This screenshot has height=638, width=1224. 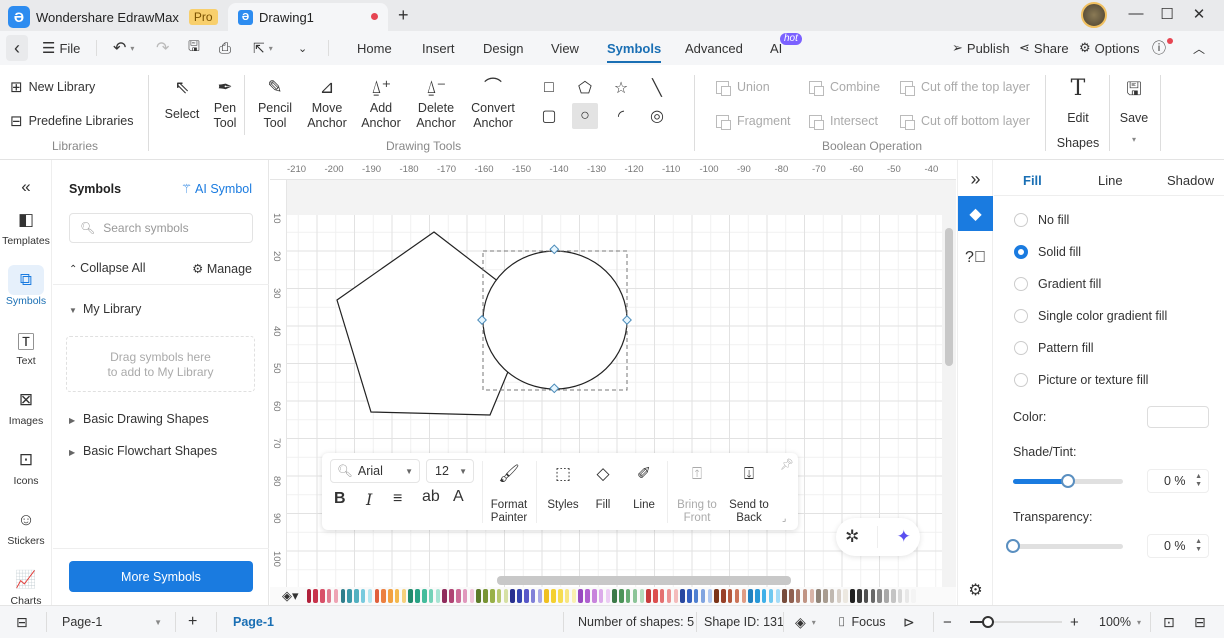 I want to click on magic-wand-icon: ✲, so click(x=852, y=537).